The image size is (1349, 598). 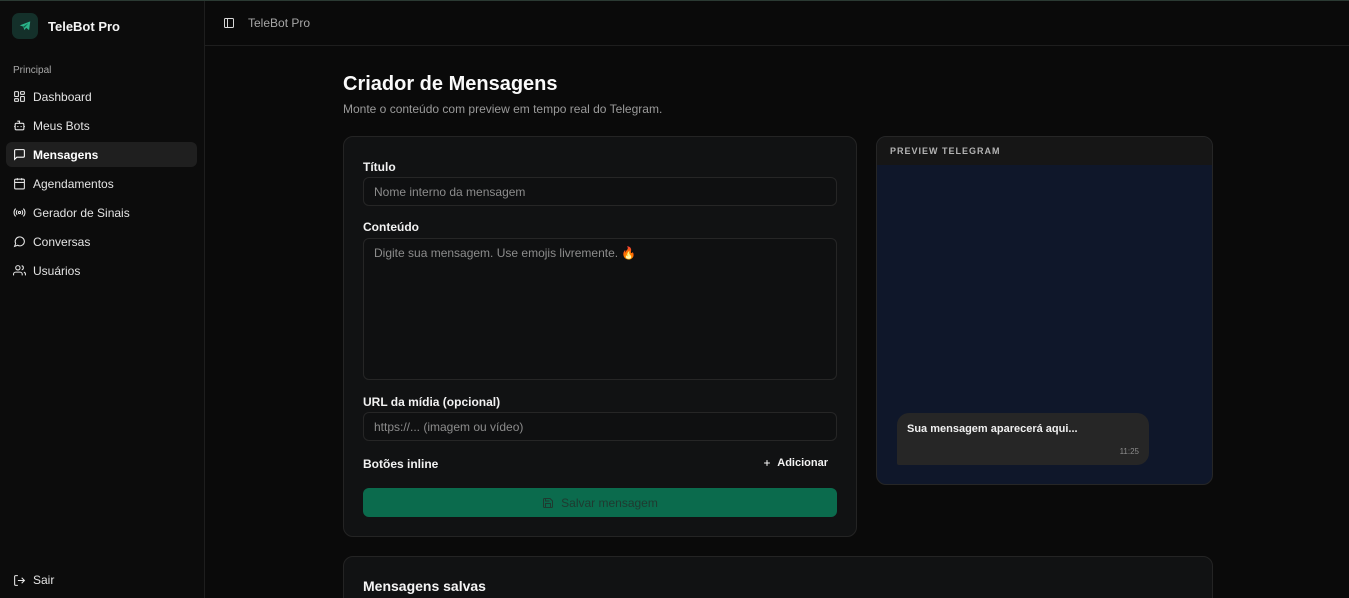 What do you see at coordinates (19, 242) in the screenshot?
I see `message-circle-icon` at bounding box center [19, 242].